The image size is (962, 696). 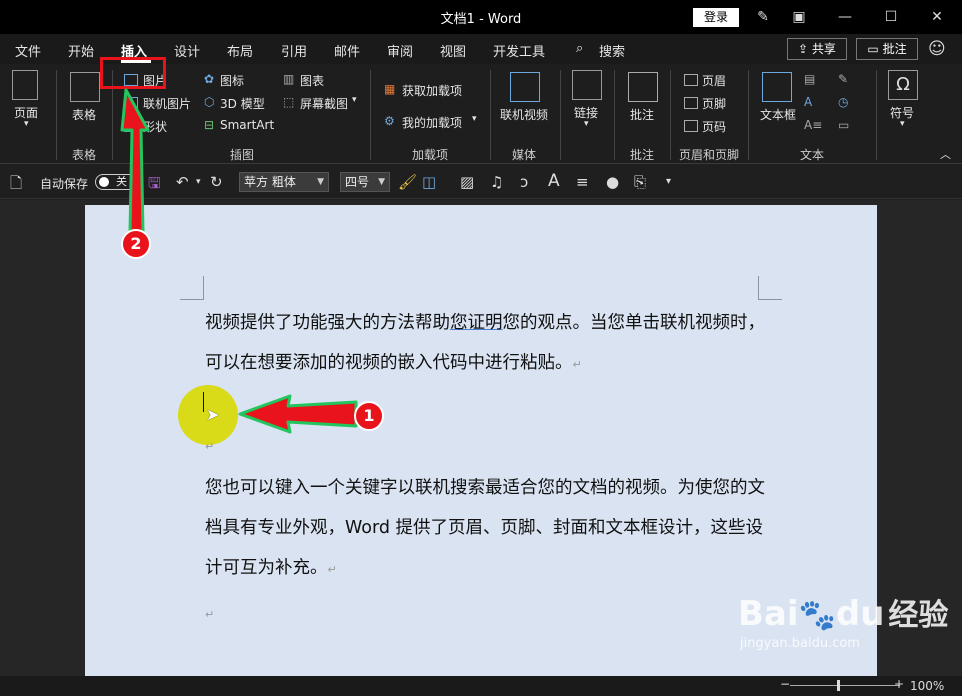 I want to click on watermark-jingyan: 经验, so click(x=918, y=615).